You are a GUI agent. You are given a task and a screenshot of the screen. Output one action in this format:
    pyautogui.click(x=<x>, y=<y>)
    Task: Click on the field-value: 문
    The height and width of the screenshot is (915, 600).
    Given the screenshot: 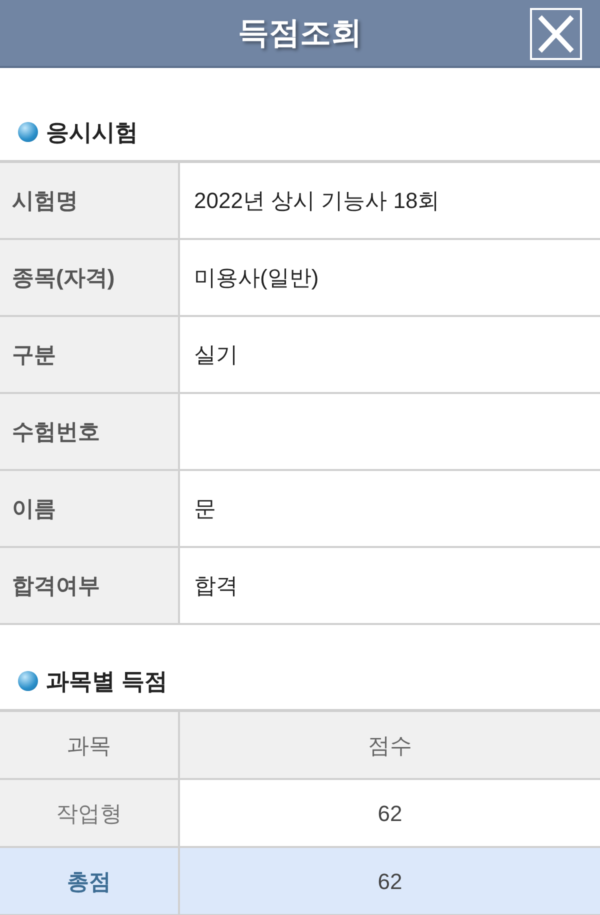 What is the action you would take?
    pyautogui.click(x=205, y=509)
    